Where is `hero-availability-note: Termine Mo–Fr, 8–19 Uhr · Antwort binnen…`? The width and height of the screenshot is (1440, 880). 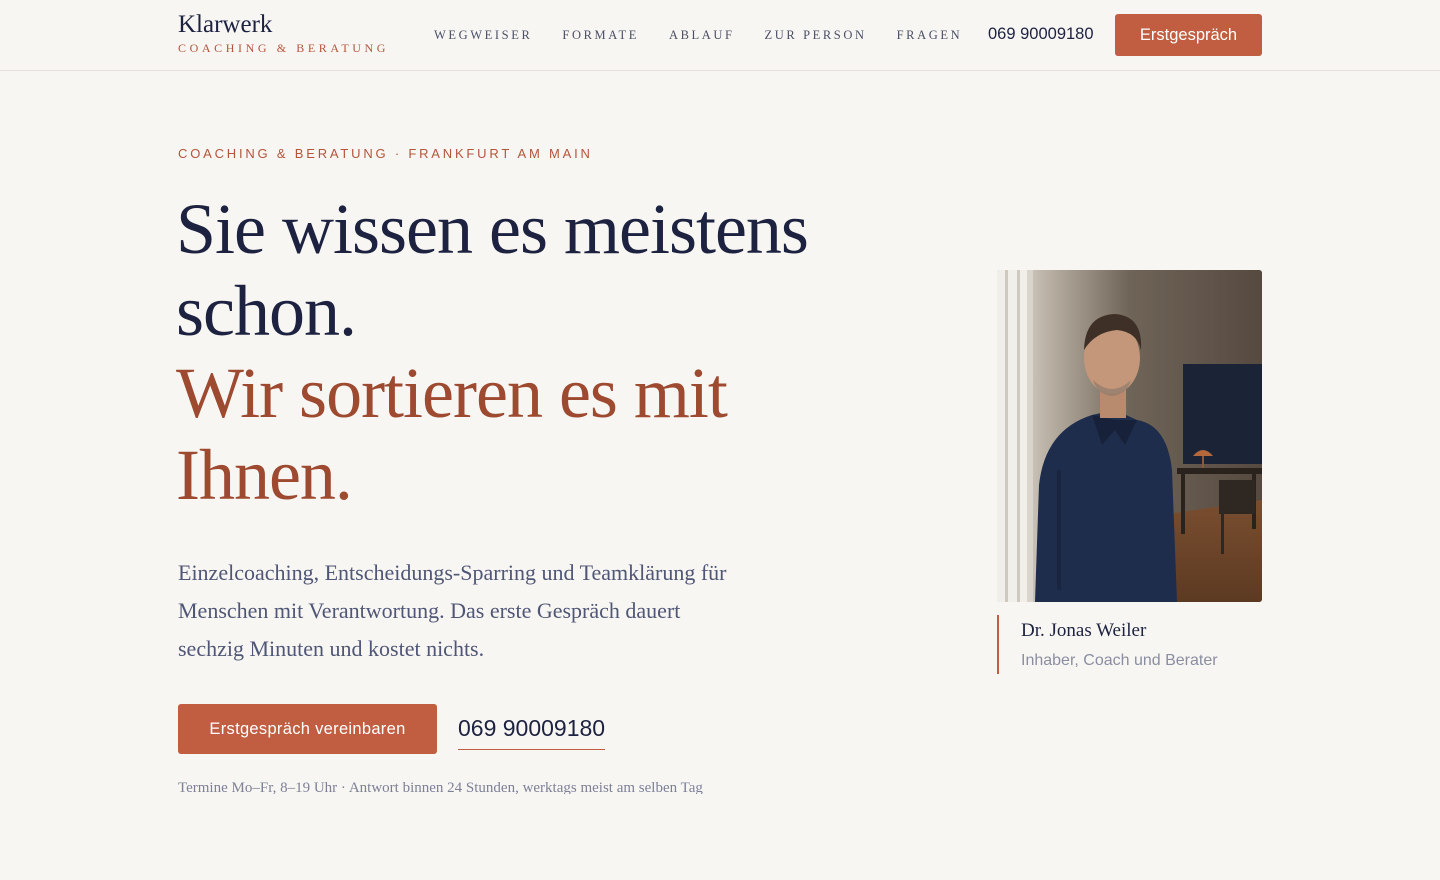 hero-availability-note: Termine Mo–Fr, 8–19 Uhr · Antwort binnen… is located at coordinates (440, 787).